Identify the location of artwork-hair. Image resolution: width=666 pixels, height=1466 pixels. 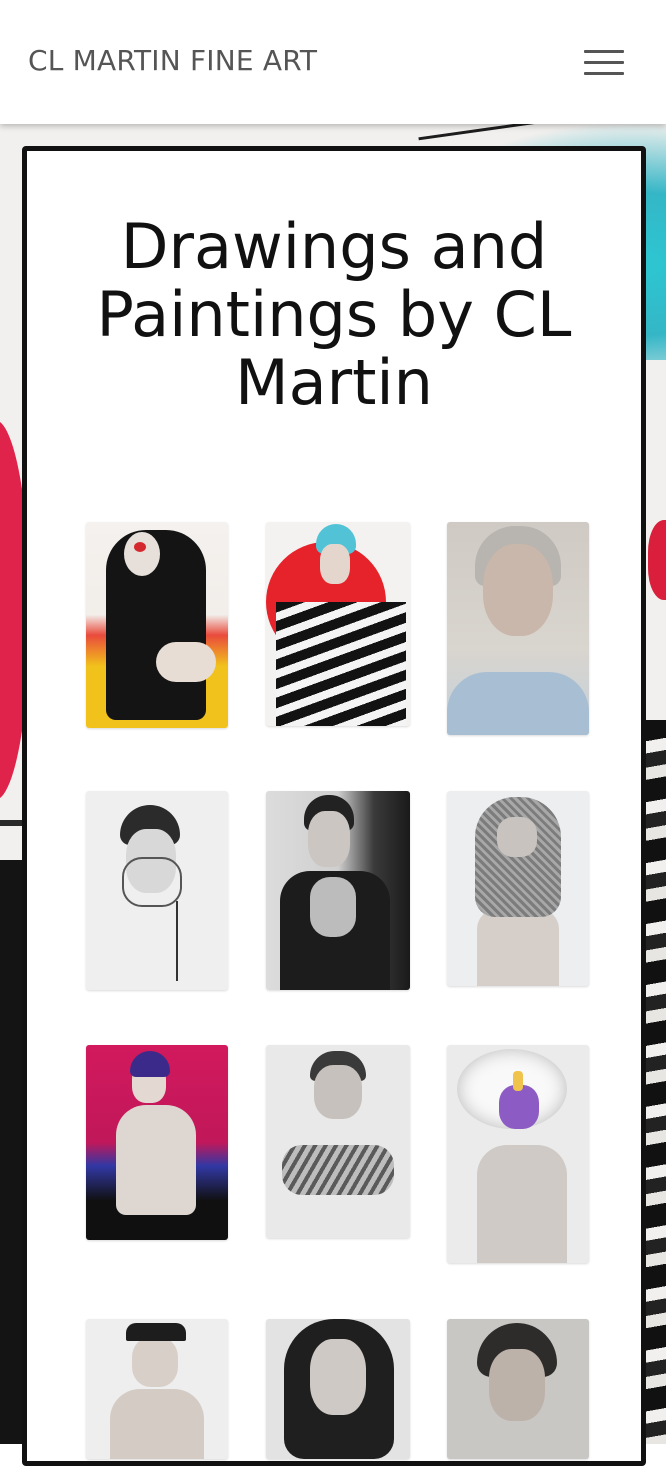
(150, 1064).